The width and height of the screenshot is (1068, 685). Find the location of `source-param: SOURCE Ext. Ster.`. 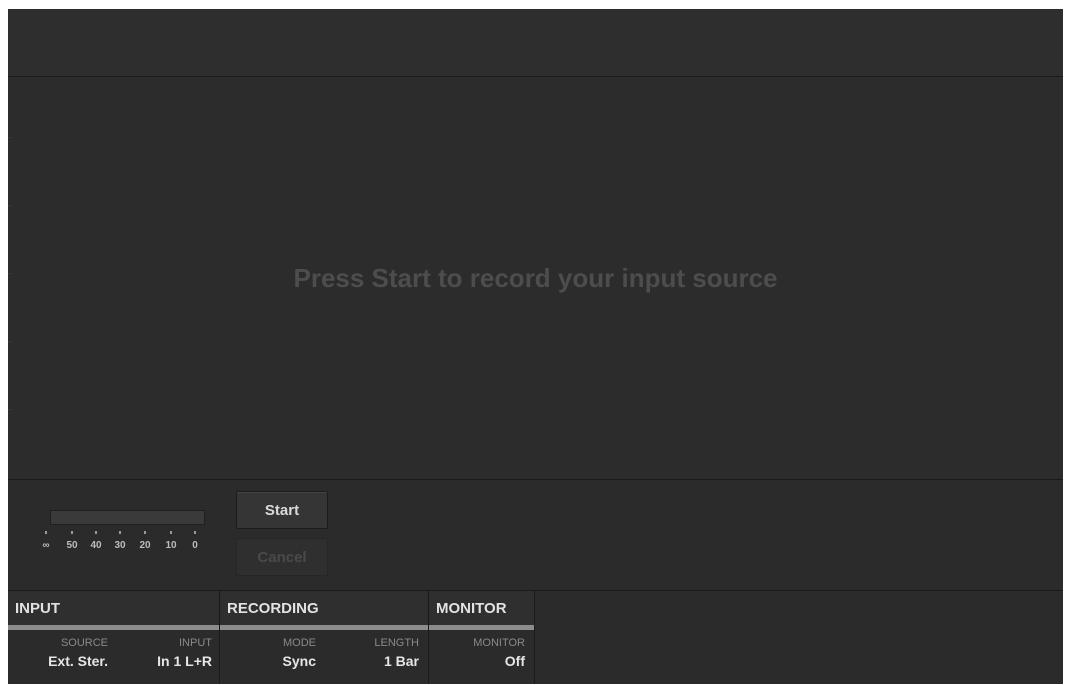

source-param: SOURCE Ext. Ster. is located at coordinates (66, 654).